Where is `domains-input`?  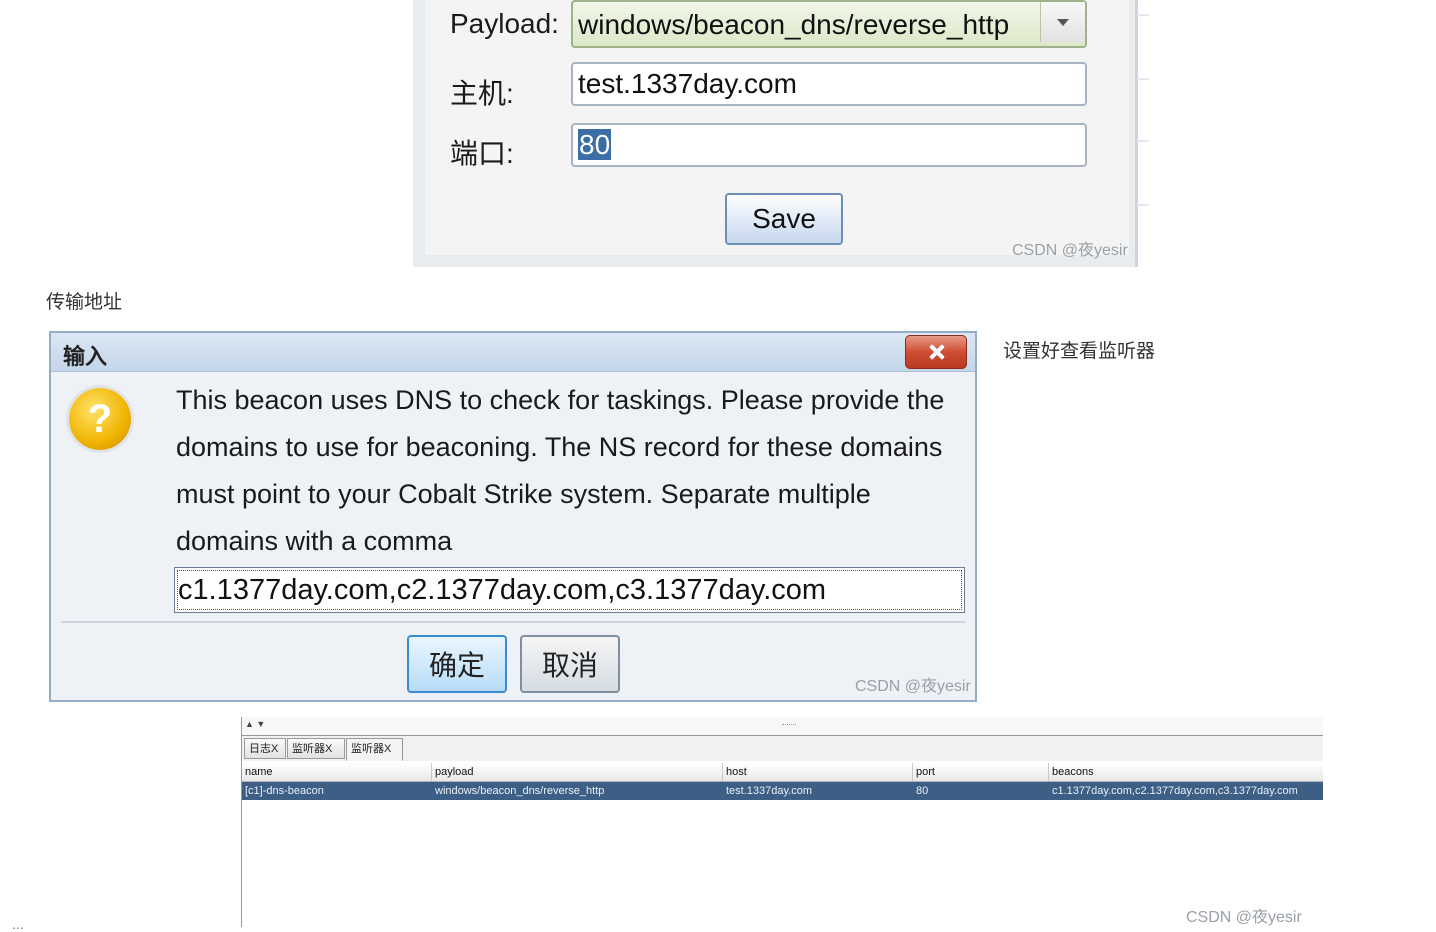 domains-input is located at coordinates (569, 590).